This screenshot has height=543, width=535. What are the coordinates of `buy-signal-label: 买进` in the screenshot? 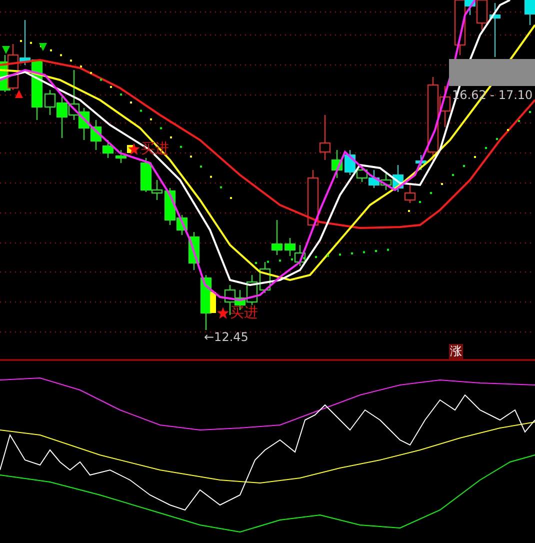 It's located at (244, 313).